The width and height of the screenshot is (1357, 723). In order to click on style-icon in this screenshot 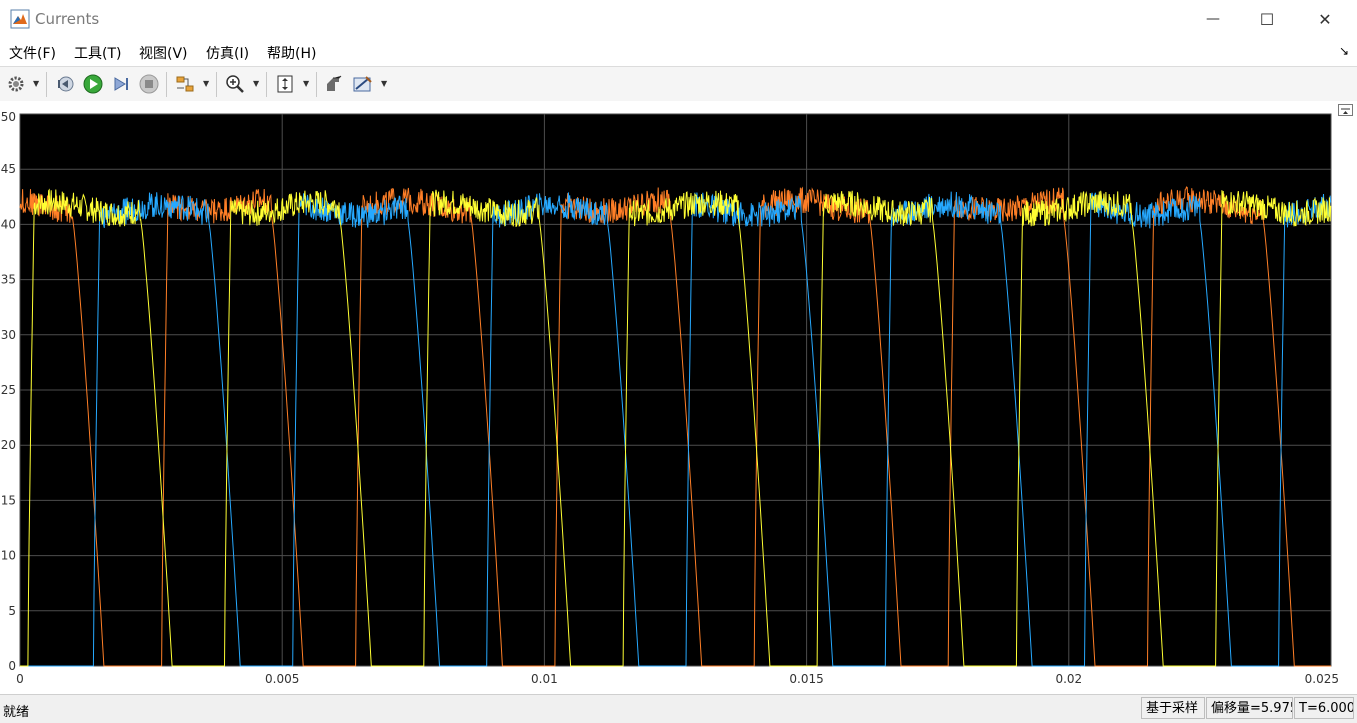, I will do `click(334, 84)`.